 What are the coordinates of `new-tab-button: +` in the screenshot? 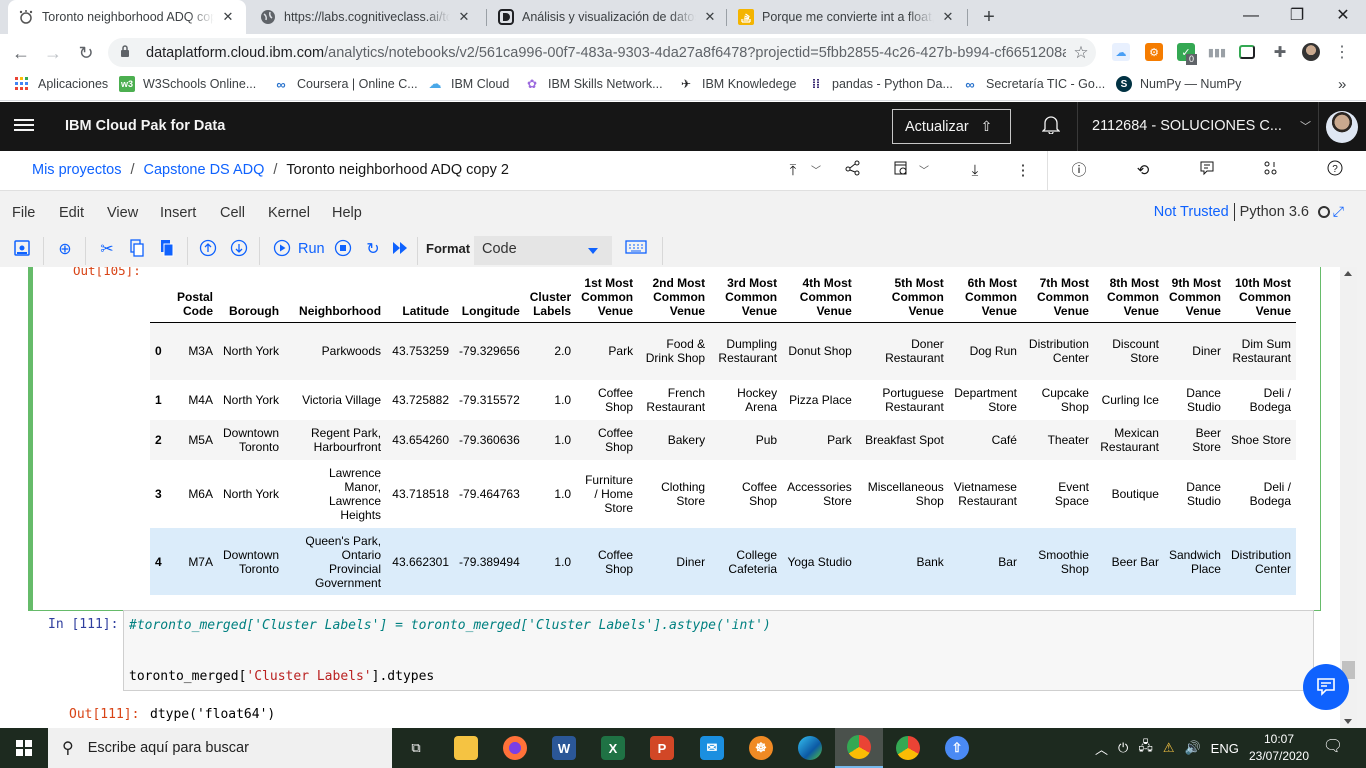 It's located at (989, 17).